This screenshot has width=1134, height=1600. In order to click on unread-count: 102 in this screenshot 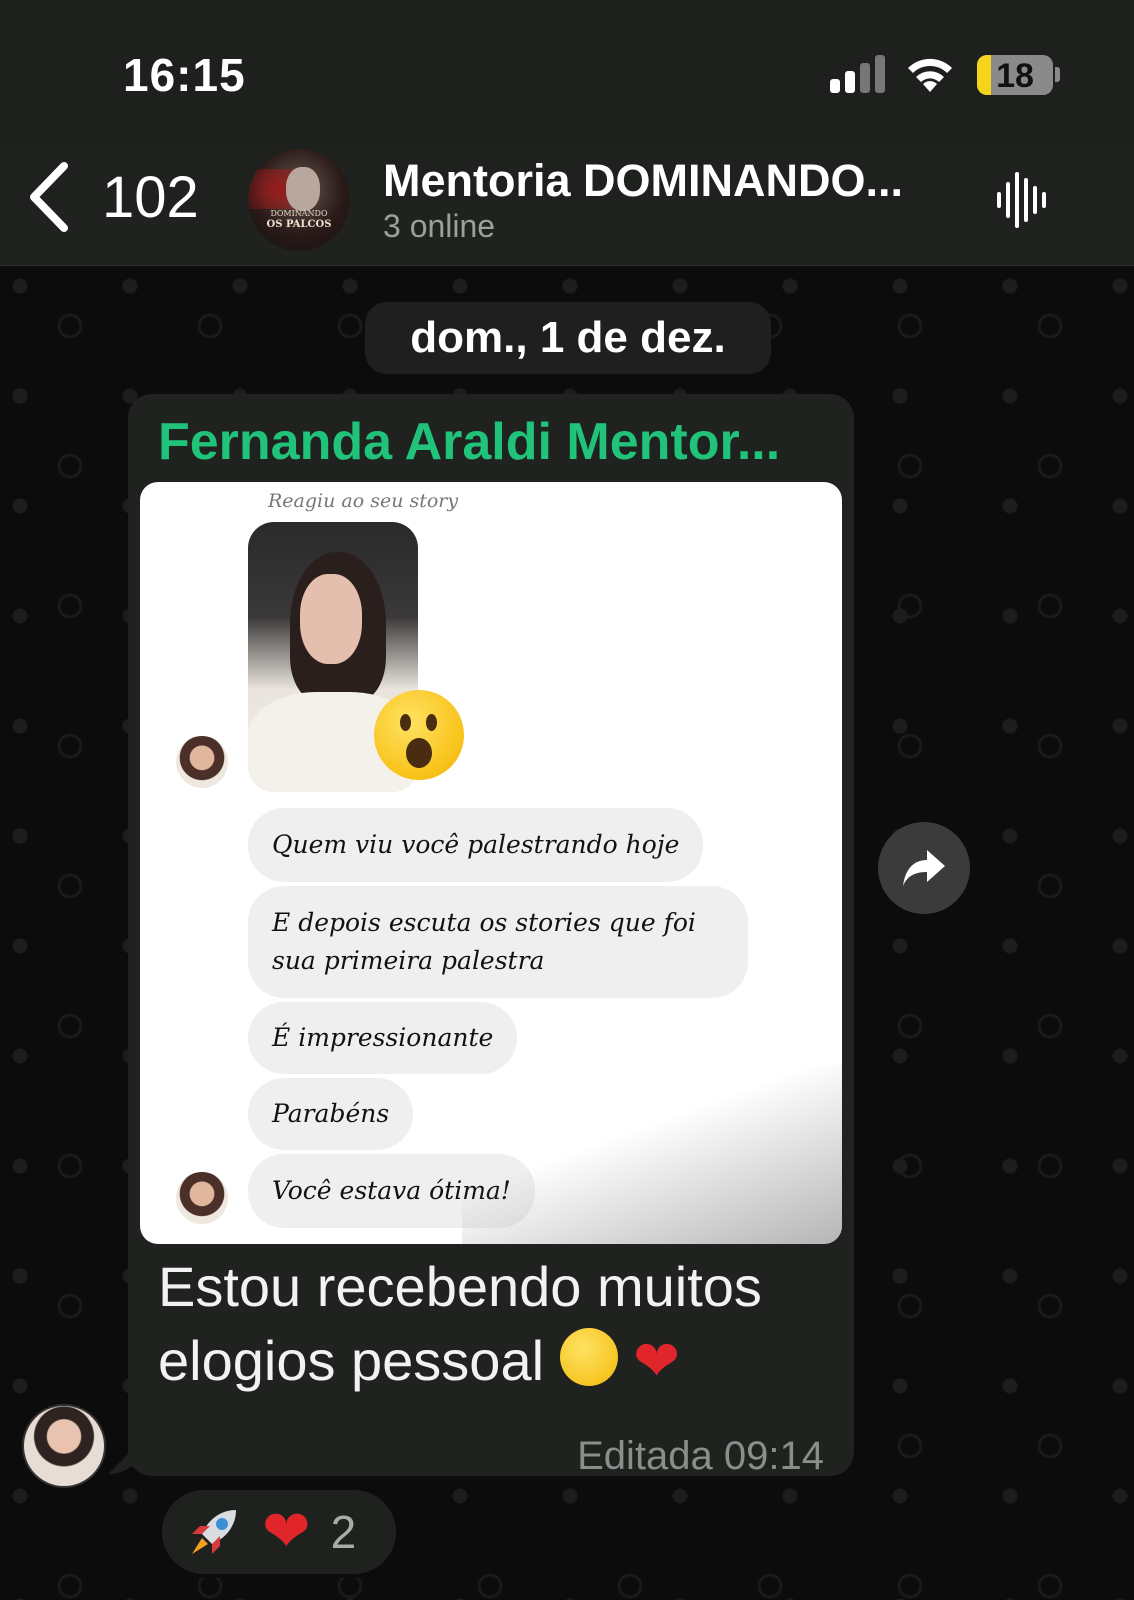, I will do `click(150, 197)`.